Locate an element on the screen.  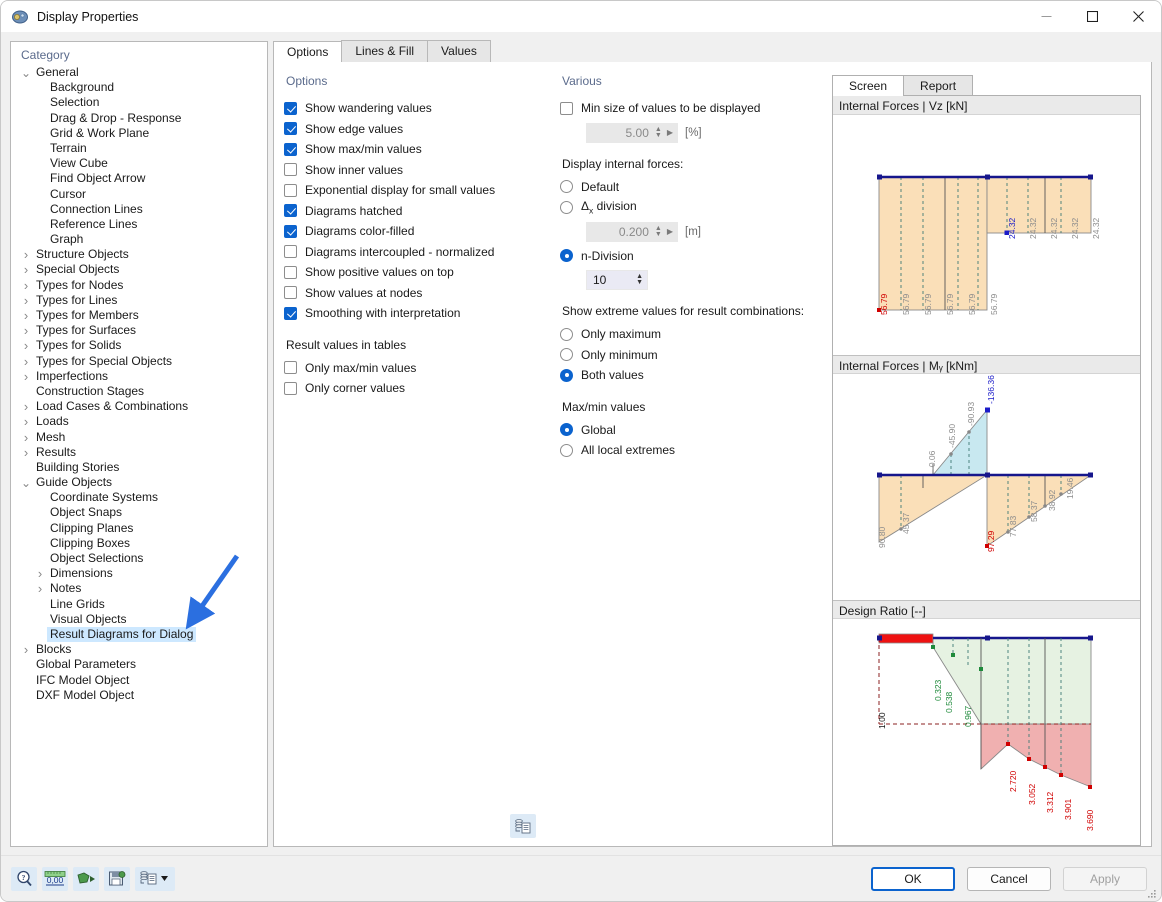
force-option-dx-division: Δx division is located at coordinates (690, 207).